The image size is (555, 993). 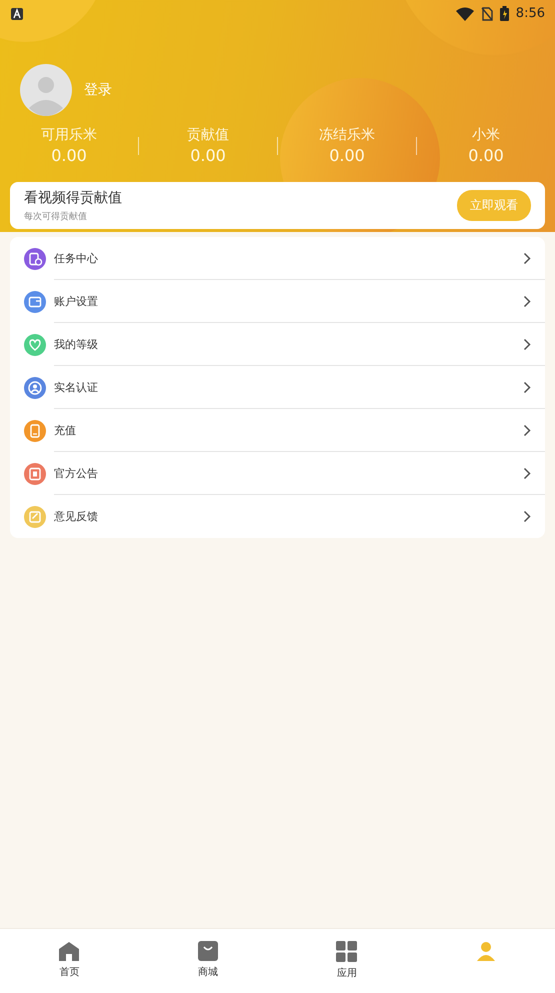 What do you see at coordinates (208, 951) in the screenshot?
I see `shopping-bag-icon` at bounding box center [208, 951].